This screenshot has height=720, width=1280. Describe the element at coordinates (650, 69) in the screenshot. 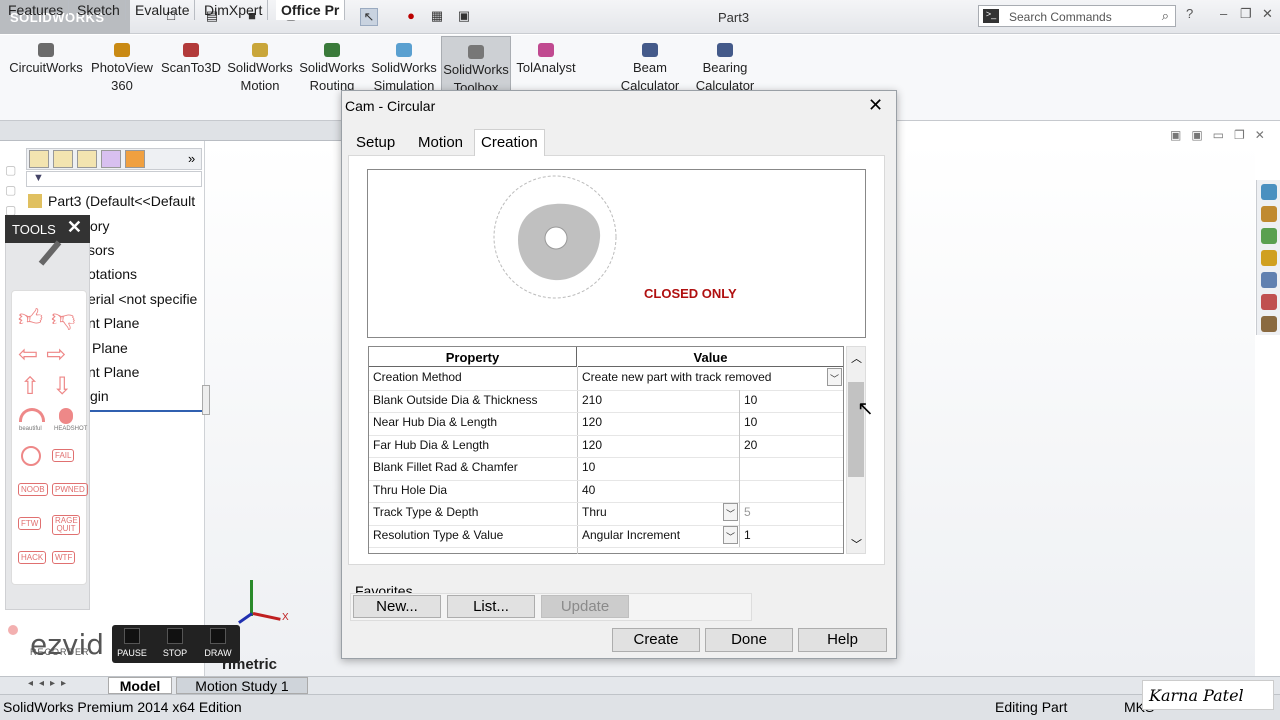

I see `ribbon-button-8: Beam Calculator` at that location.